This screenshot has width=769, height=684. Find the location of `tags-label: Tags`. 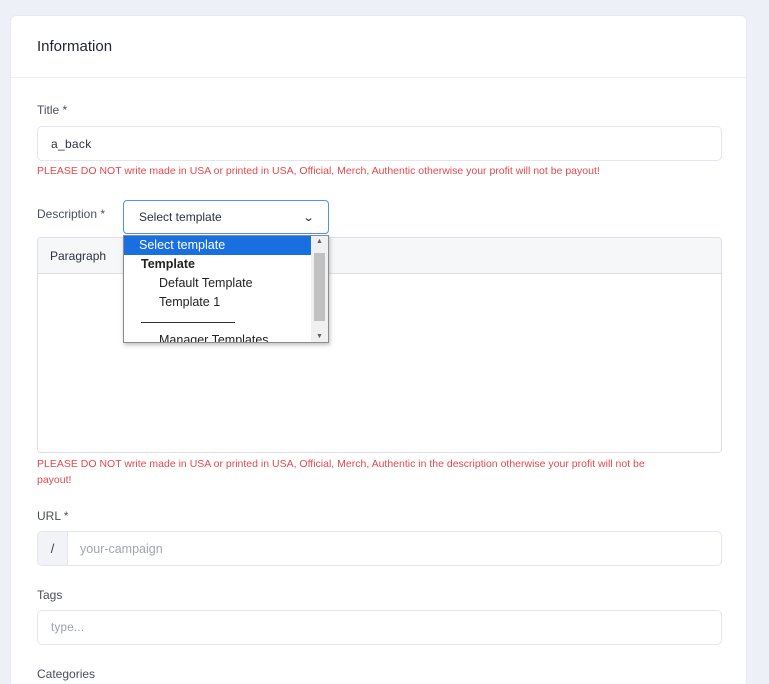

tags-label: Tags is located at coordinates (50, 595).